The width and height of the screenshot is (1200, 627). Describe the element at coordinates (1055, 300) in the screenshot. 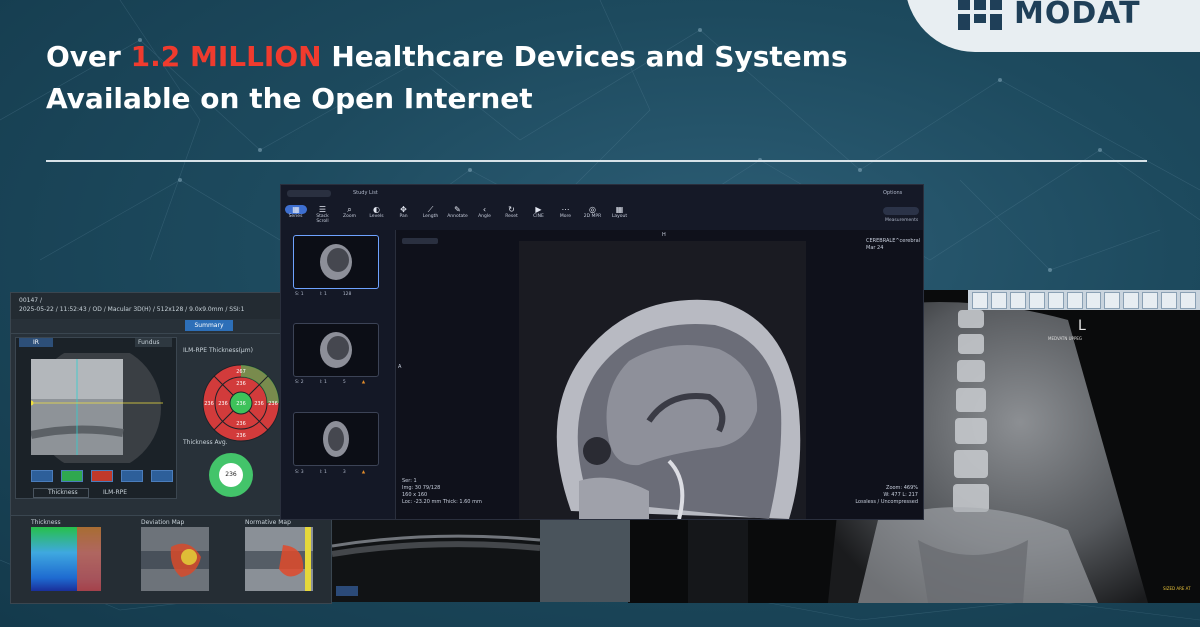

I see `flip-horizontal-icon` at that location.